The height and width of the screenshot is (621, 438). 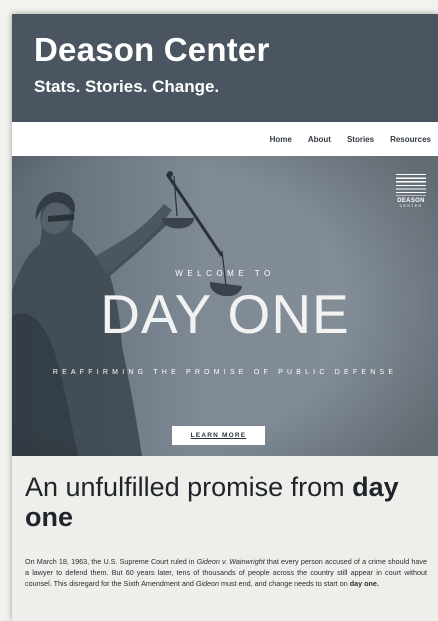 I want to click on learn-more-button: LEARN MORE, so click(x=218, y=435).